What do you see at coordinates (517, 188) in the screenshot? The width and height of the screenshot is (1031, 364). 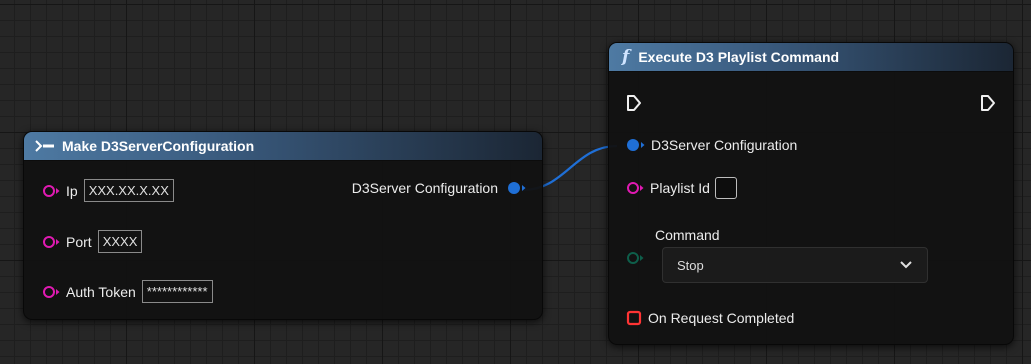 I see `output-struct-pin-icon` at bounding box center [517, 188].